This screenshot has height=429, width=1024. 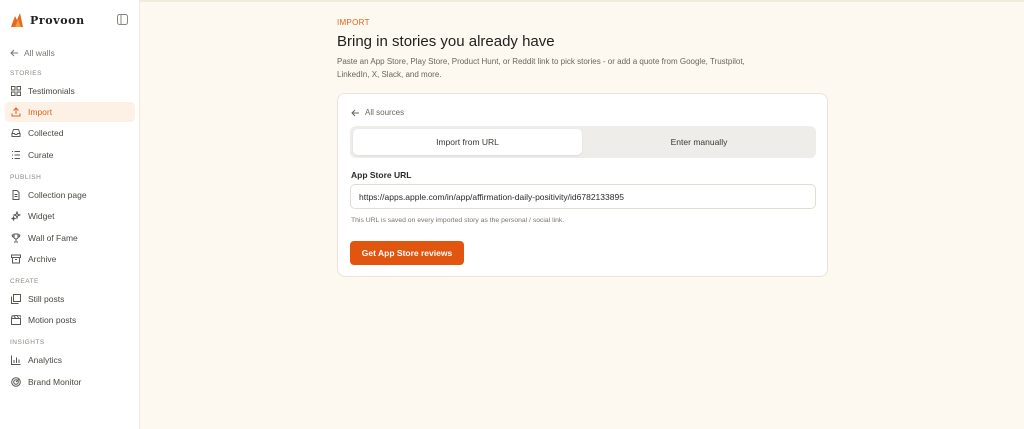 What do you see at coordinates (70, 259) in the screenshot?
I see `sidebar-item-archive: Archive` at bounding box center [70, 259].